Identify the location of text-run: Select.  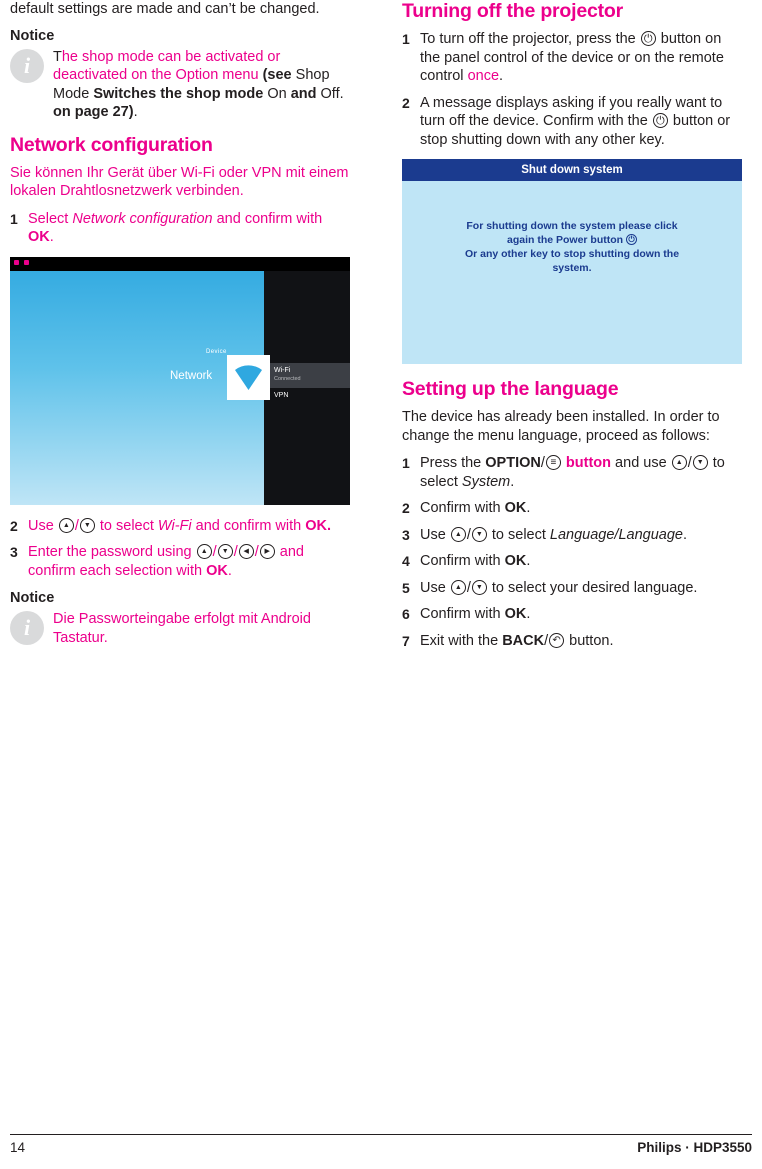
(50, 218).